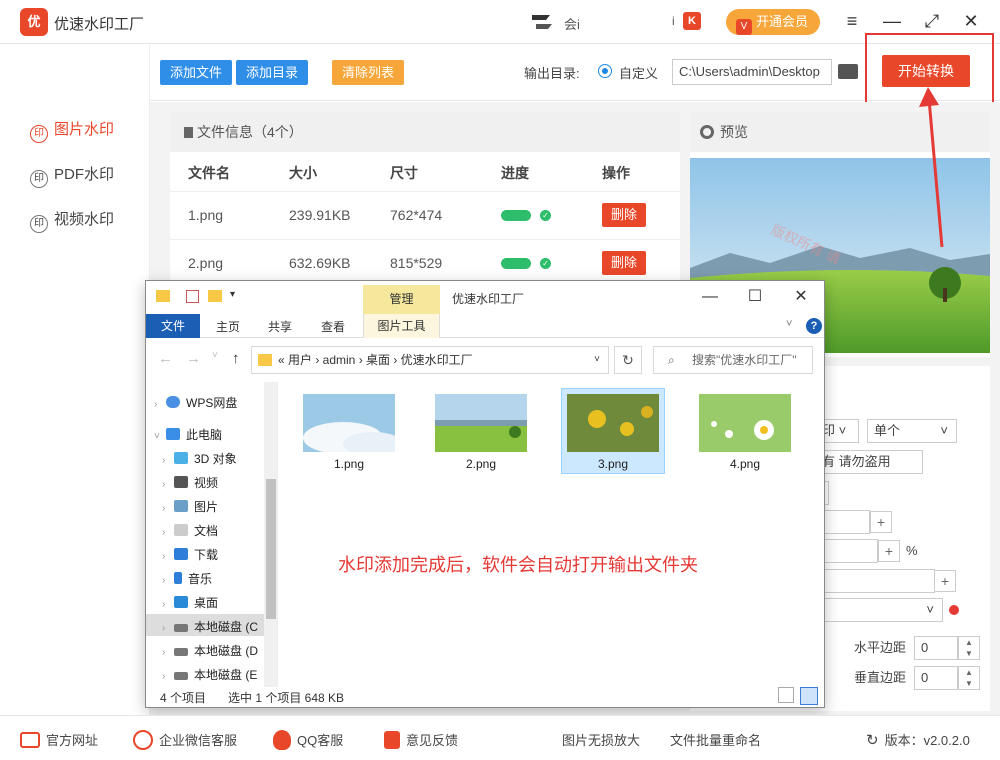 Image resolution: width=1000 pixels, height=760 pixels. Describe the element at coordinates (572, 23) in the screenshot. I see `ad-text: 会i` at that location.